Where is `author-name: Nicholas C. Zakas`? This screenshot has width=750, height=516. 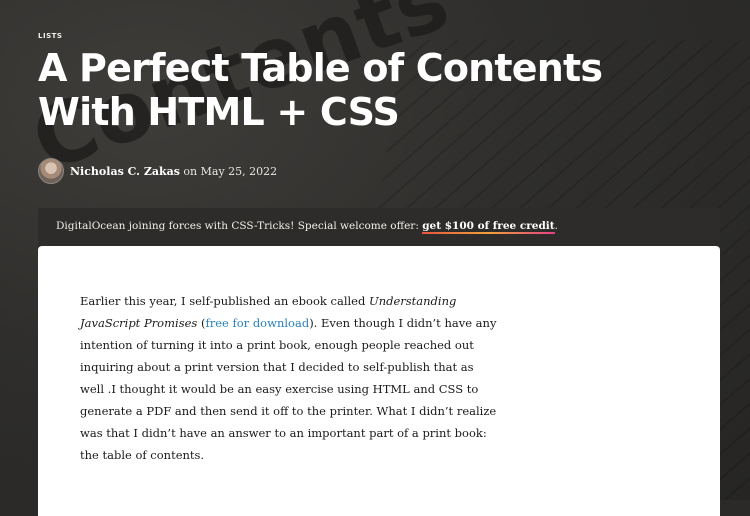
author-name: Nicholas C. Zakas is located at coordinates (125, 171).